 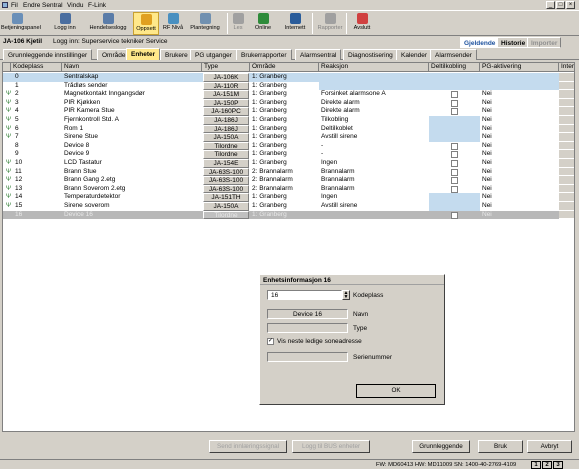 I want to click on send-learning-signal-button: Send innlæringssignal, so click(x=248, y=446).